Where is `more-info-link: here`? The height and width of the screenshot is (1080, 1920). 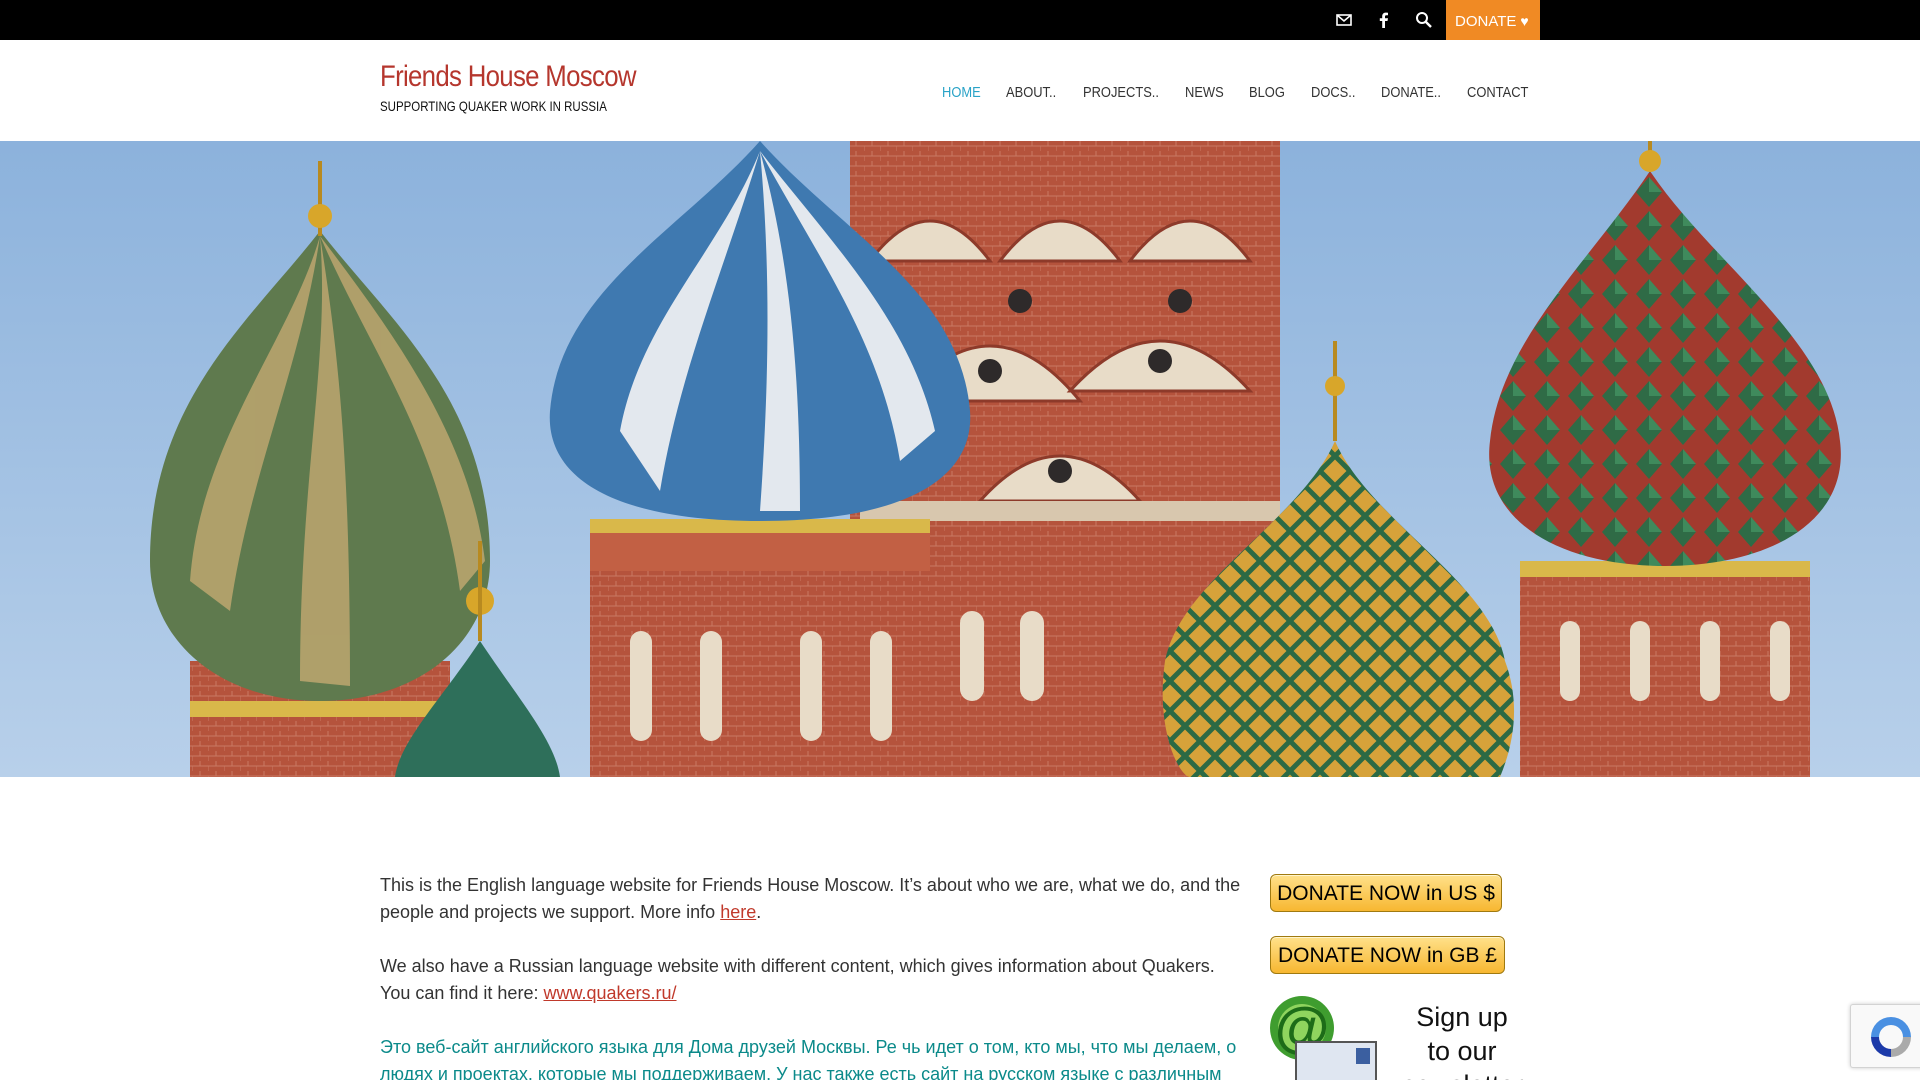 more-info-link: here is located at coordinates (738, 912).